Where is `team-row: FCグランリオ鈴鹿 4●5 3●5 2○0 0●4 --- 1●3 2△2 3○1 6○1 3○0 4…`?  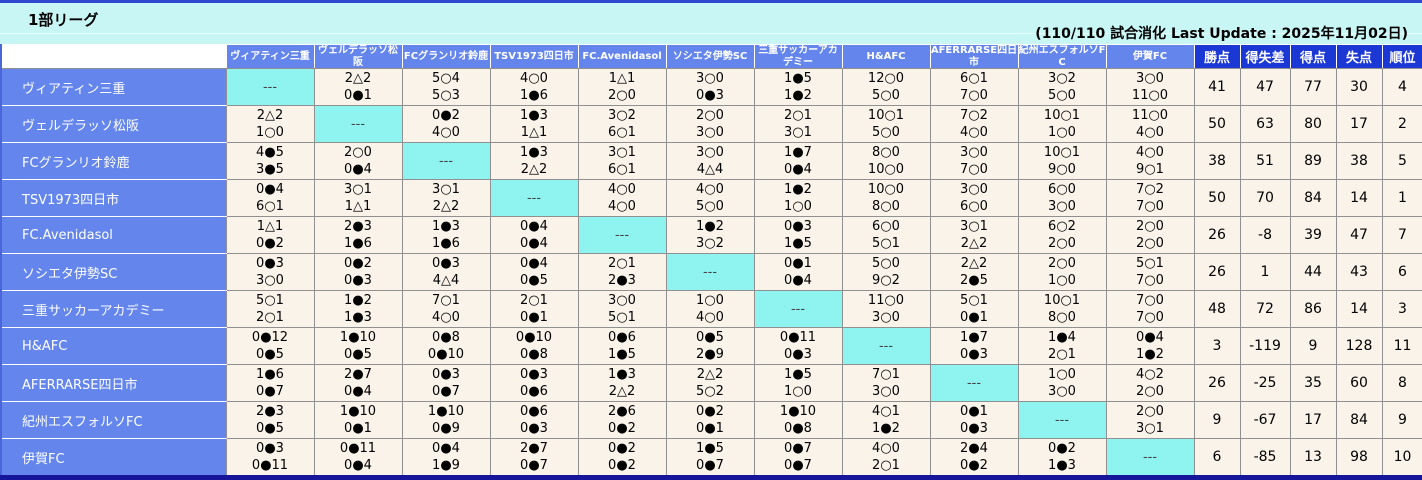
team-row: FCグランリオ鈴鹿 4●5 3●5 2○0 0●4 --- 1●3 2△2 3○1 6○1 3○0 4… is located at coordinates (711, 161).